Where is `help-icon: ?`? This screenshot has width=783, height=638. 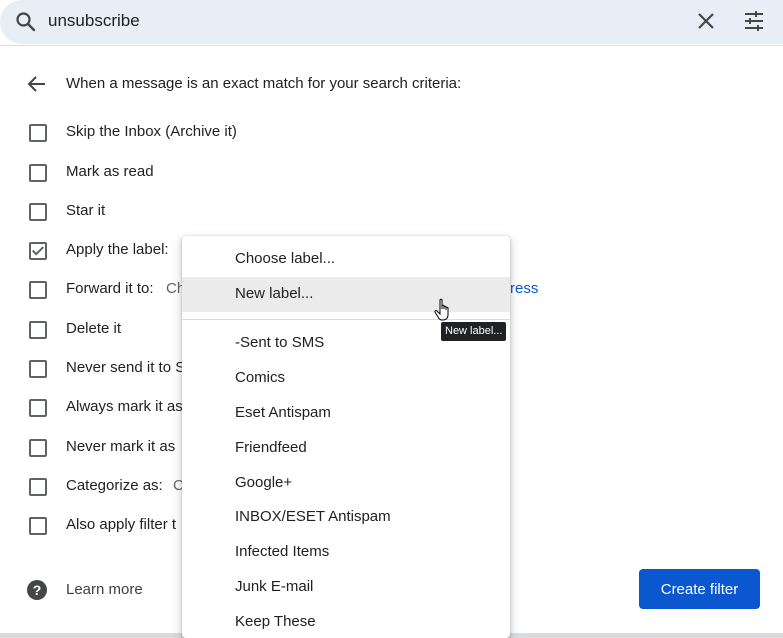 help-icon: ? is located at coordinates (37, 590).